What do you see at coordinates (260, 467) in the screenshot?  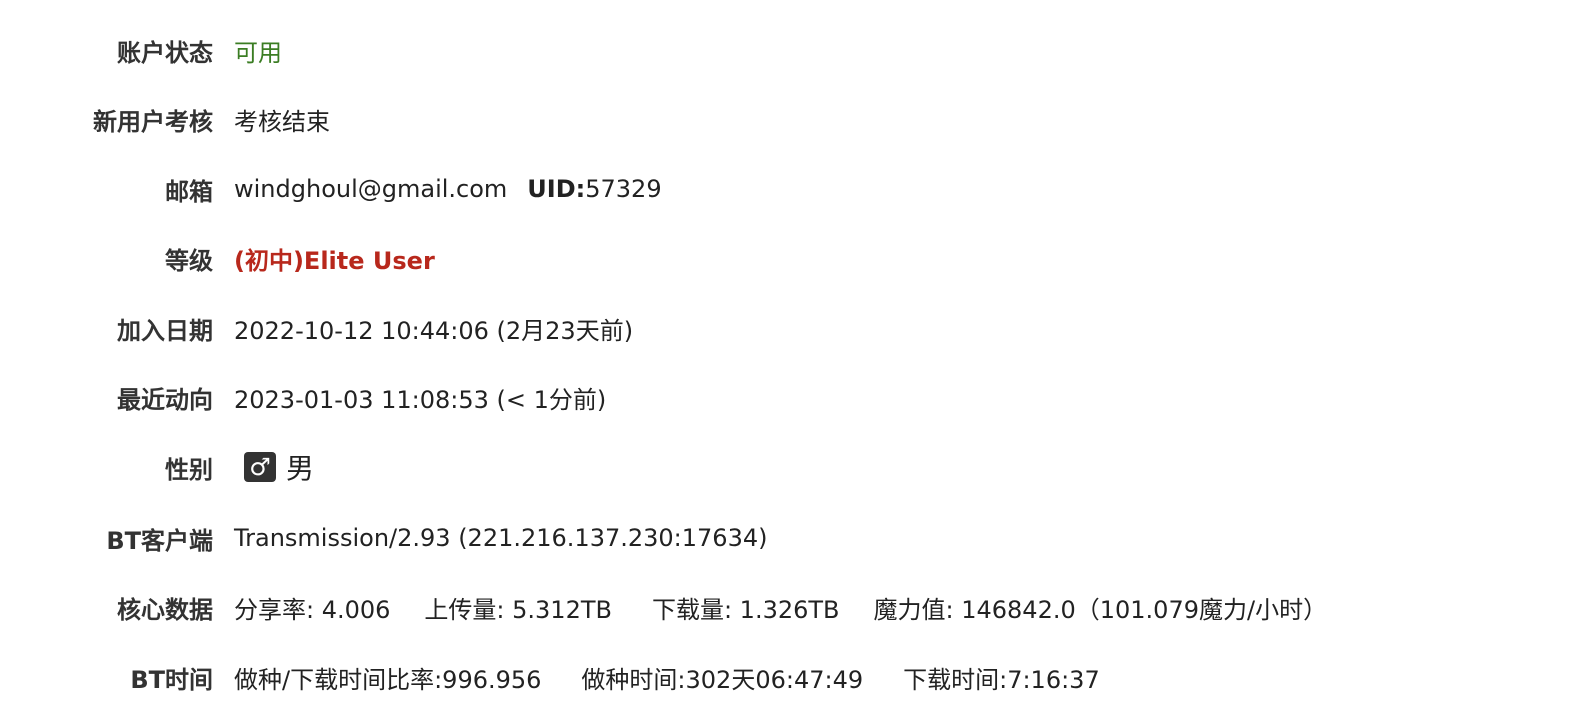 I see `male-symbol-icon: ♂` at bounding box center [260, 467].